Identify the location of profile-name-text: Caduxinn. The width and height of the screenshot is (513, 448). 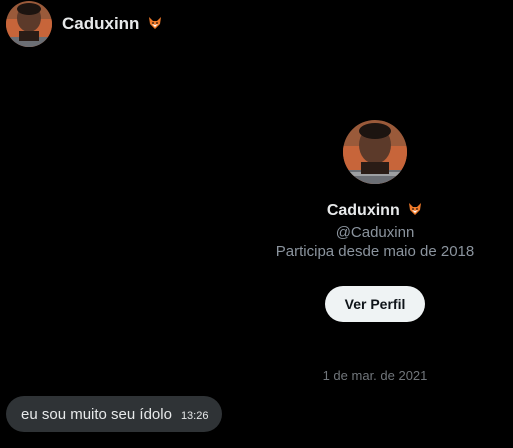
(363, 210).